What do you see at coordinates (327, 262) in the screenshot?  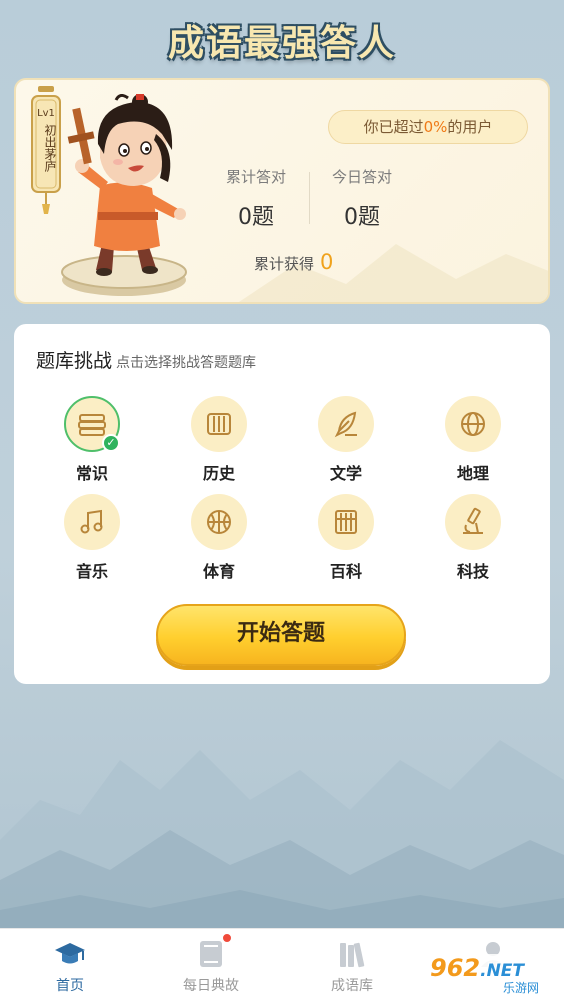 I see `earned-value: 0` at bounding box center [327, 262].